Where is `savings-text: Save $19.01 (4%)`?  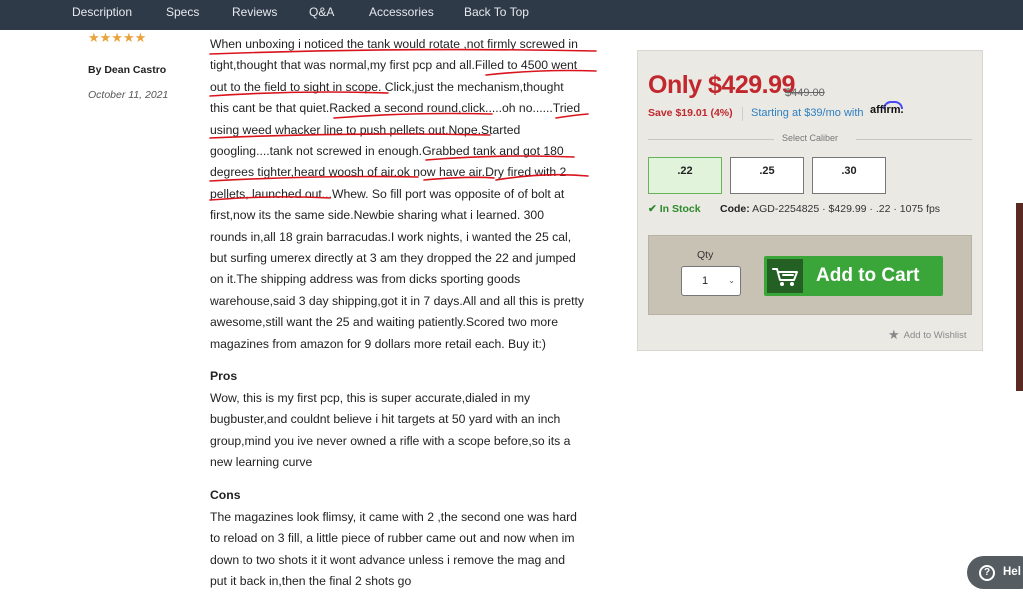
savings-text: Save $19.01 (4%) is located at coordinates (690, 113).